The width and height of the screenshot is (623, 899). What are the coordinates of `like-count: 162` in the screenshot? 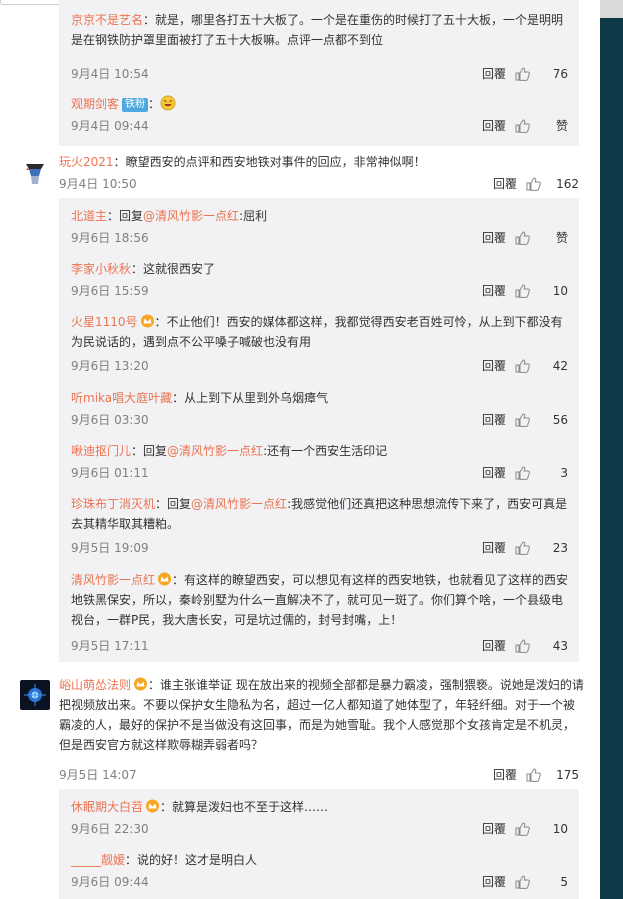 It's located at (567, 184).